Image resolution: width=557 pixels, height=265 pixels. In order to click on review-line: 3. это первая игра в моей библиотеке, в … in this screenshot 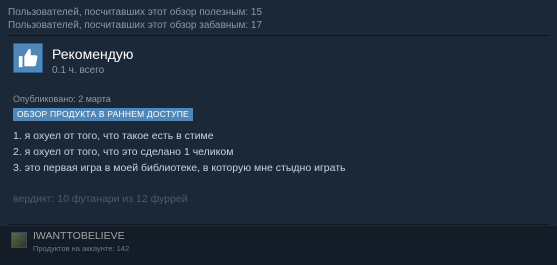, I will do `click(179, 168)`.